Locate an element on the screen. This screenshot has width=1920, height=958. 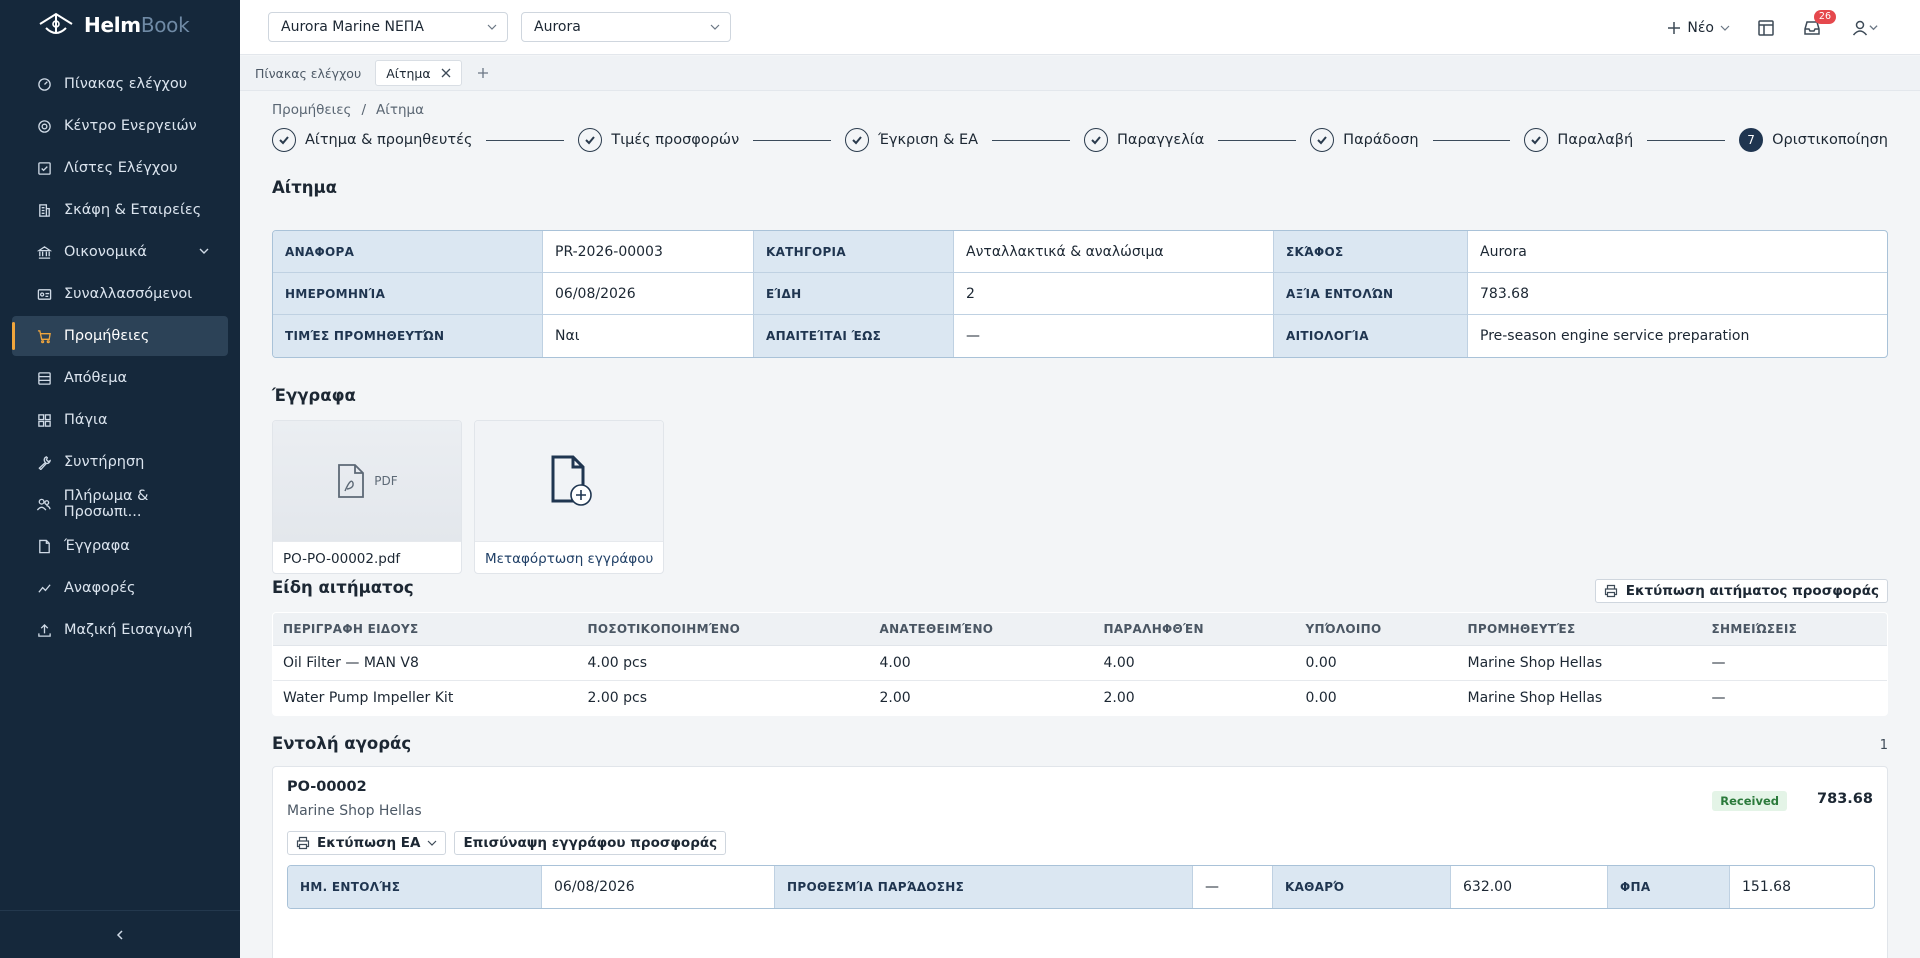
step-receipt: Παραλαβή is located at coordinates (1578, 140).